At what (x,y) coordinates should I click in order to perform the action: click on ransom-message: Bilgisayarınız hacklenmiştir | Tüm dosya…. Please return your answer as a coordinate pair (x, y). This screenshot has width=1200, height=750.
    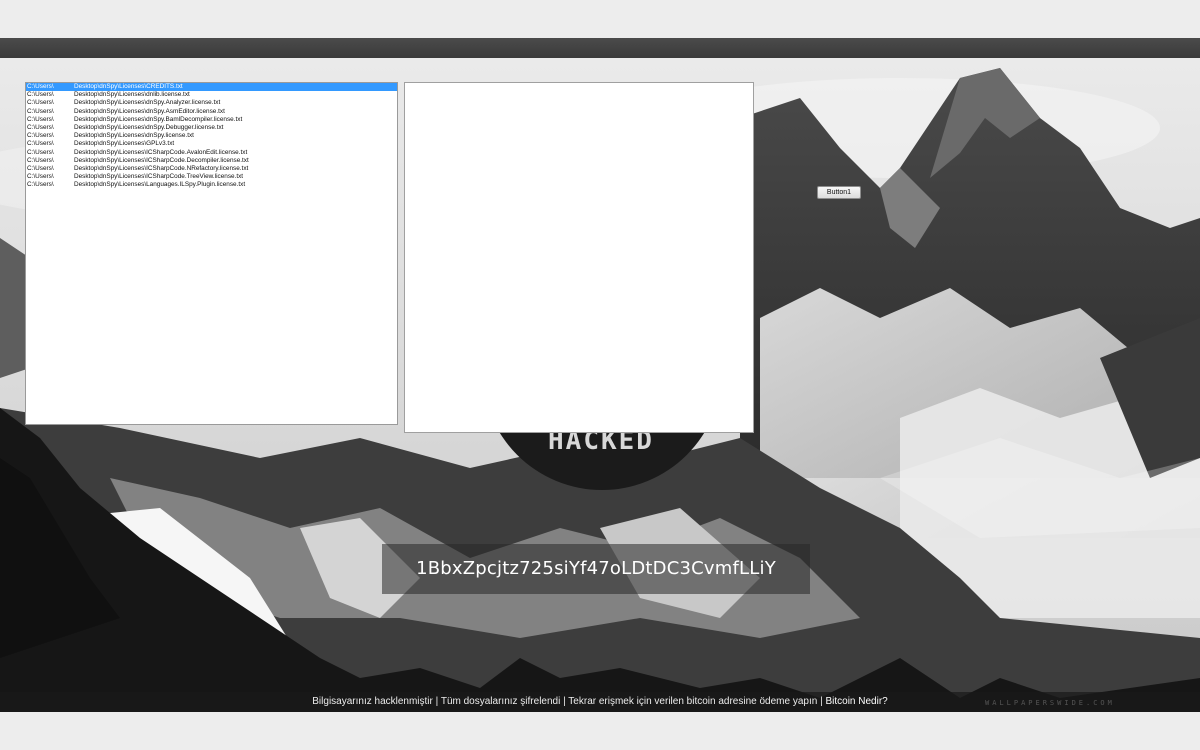
    Looking at the image, I should click on (567, 701).